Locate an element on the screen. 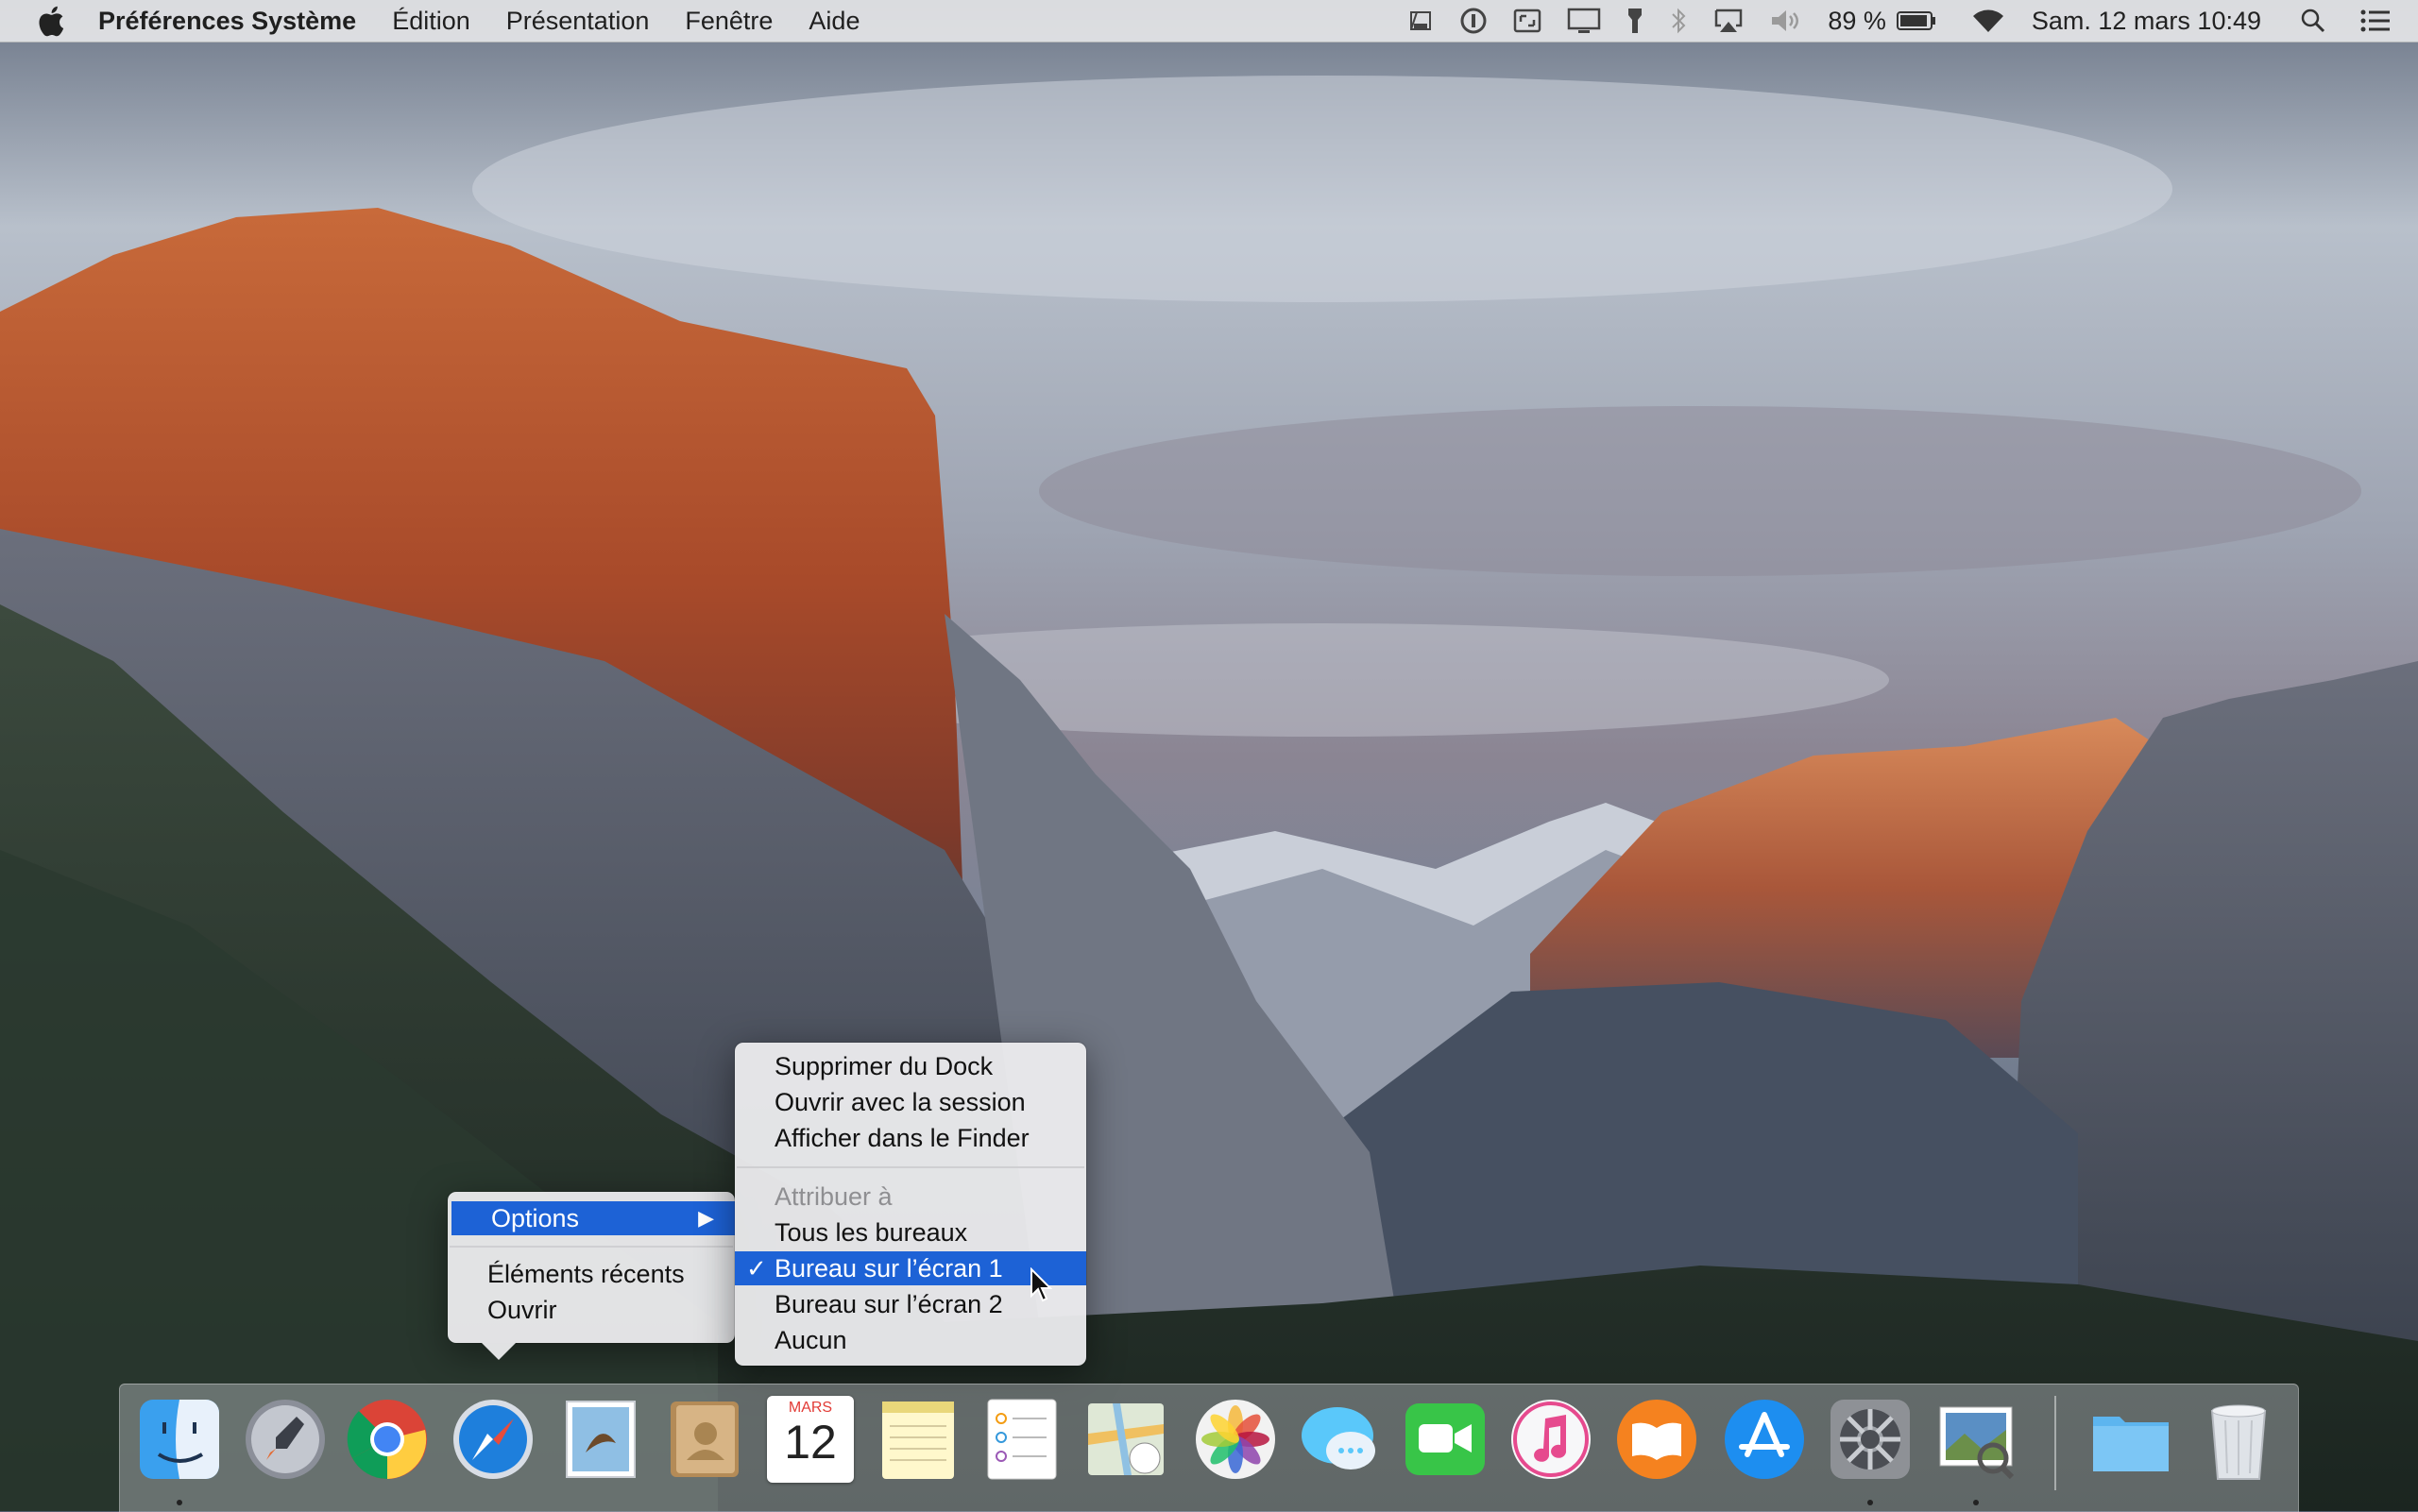 This screenshot has height=1512, width=2418. menu-app-name: Préférences Système is located at coordinates (227, 21).